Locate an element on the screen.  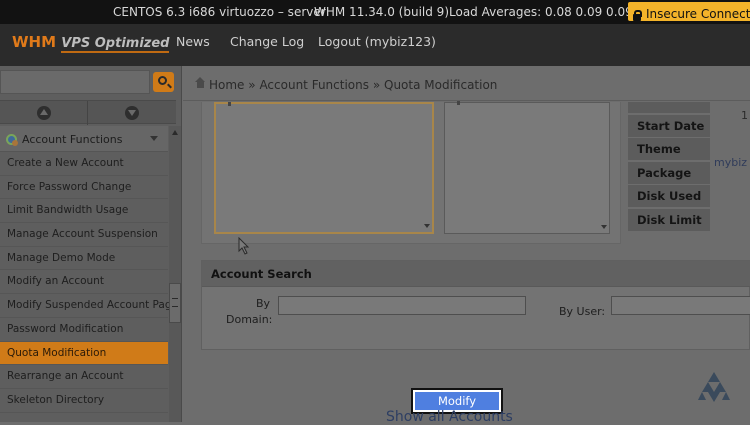
label-disk-used: Disk Used is located at coordinates (669, 196).